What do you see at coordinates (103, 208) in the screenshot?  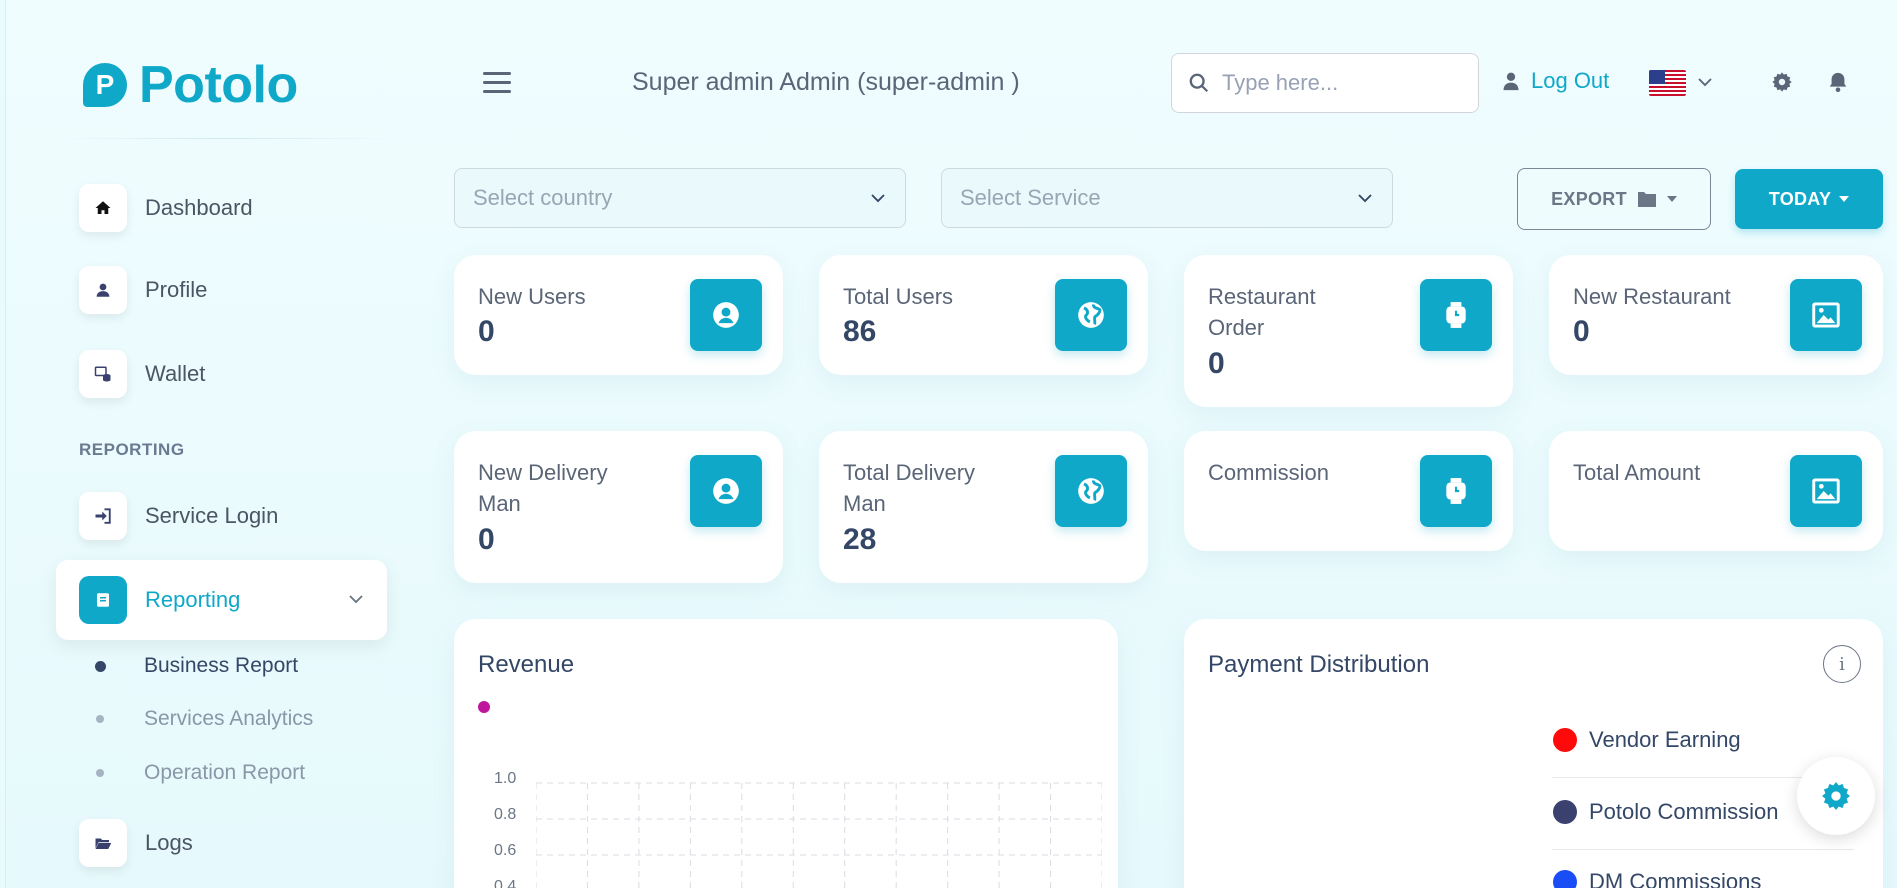 I see `home-icon` at bounding box center [103, 208].